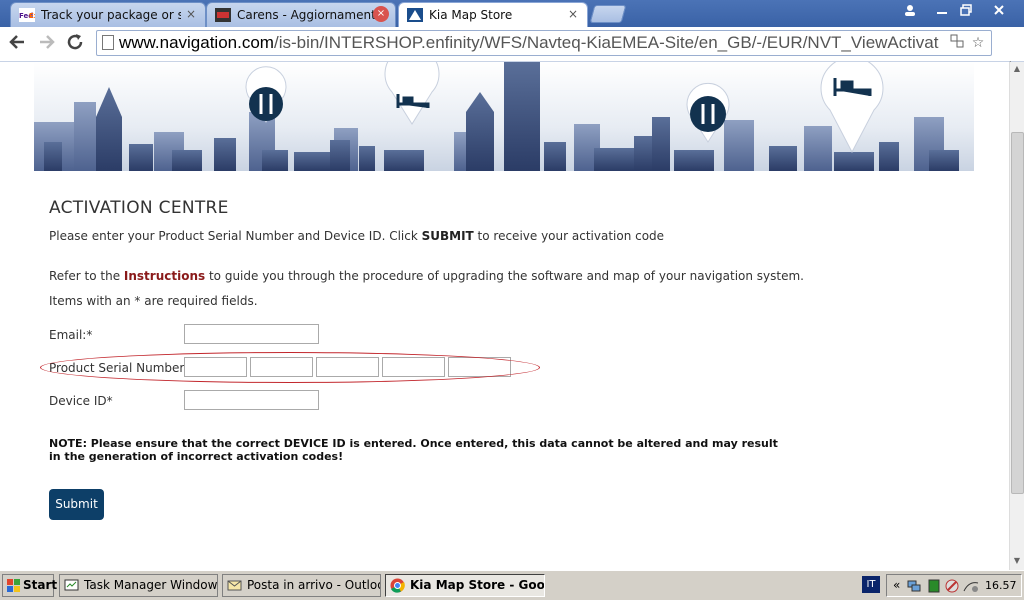  Describe the element at coordinates (153, 301) in the screenshot. I see `required-fields-note: Items with an * are required fields.` at that location.